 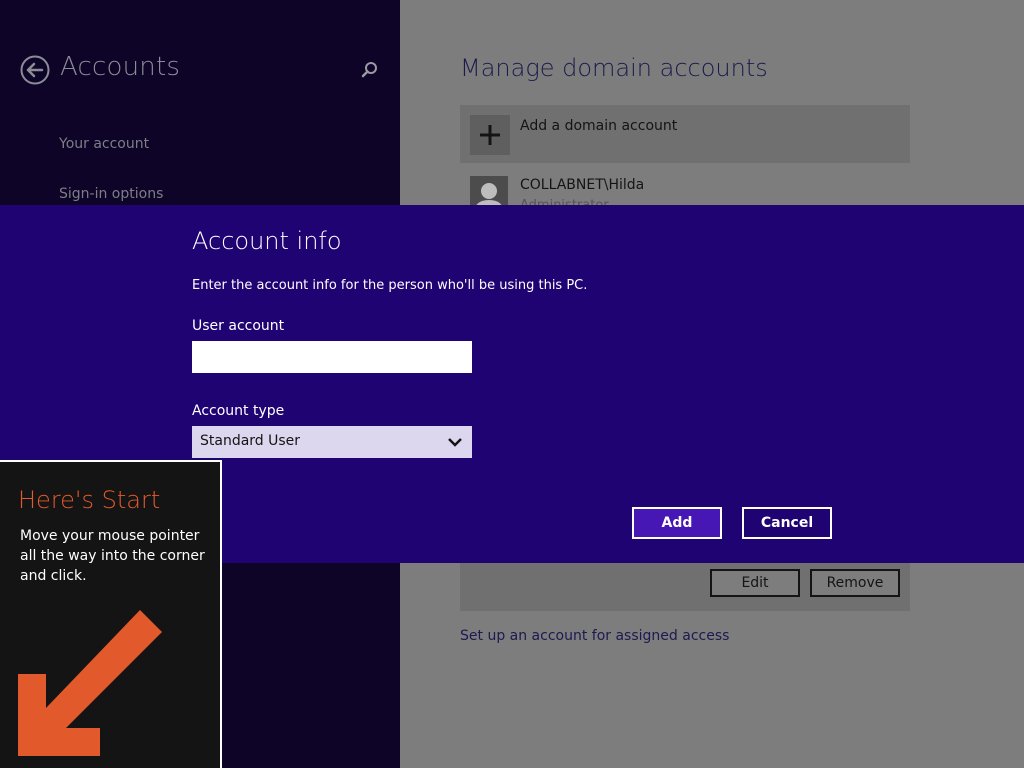 What do you see at coordinates (677, 523) in the screenshot?
I see `add-button: Add` at bounding box center [677, 523].